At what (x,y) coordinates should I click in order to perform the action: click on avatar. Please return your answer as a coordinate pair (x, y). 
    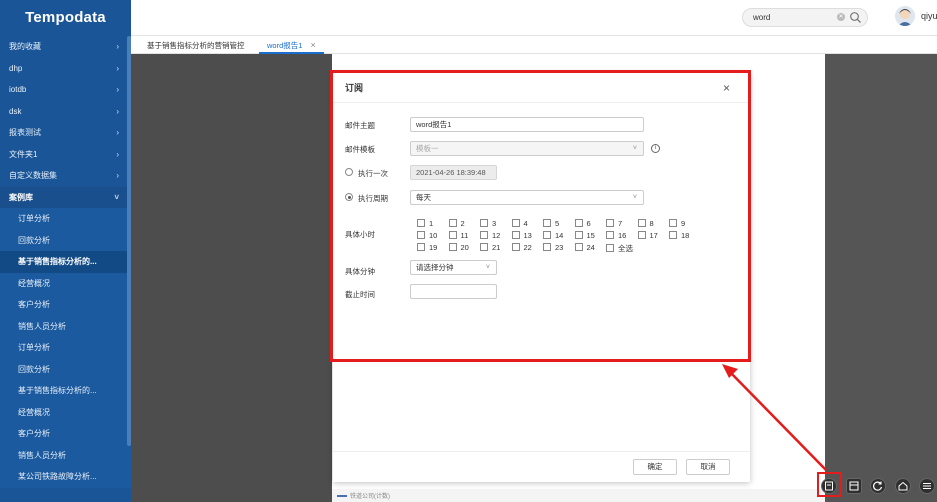
    Looking at the image, I should click on (905, 16).